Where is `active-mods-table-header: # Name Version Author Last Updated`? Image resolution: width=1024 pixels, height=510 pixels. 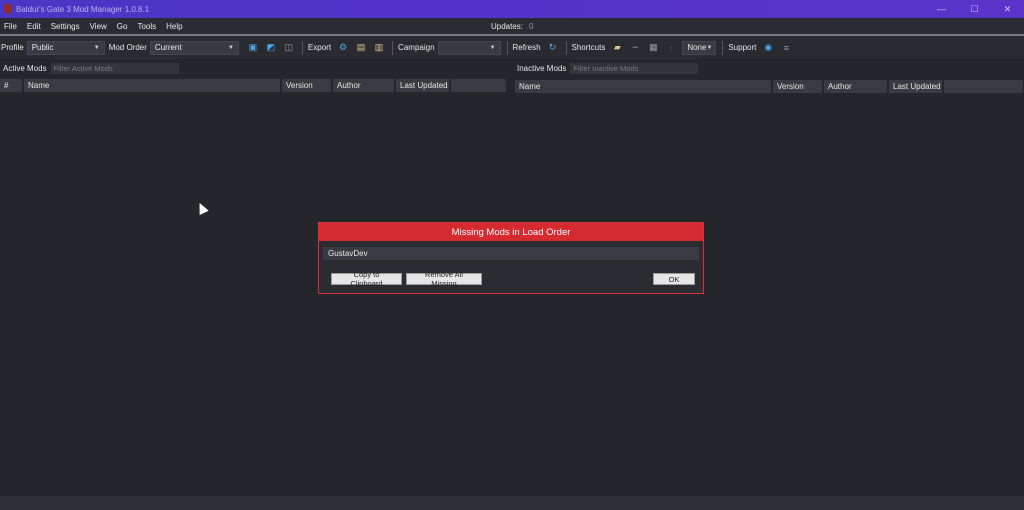
active-mods-table-header: # Name Version Author Last Updated is located at coordinates (254, 85).